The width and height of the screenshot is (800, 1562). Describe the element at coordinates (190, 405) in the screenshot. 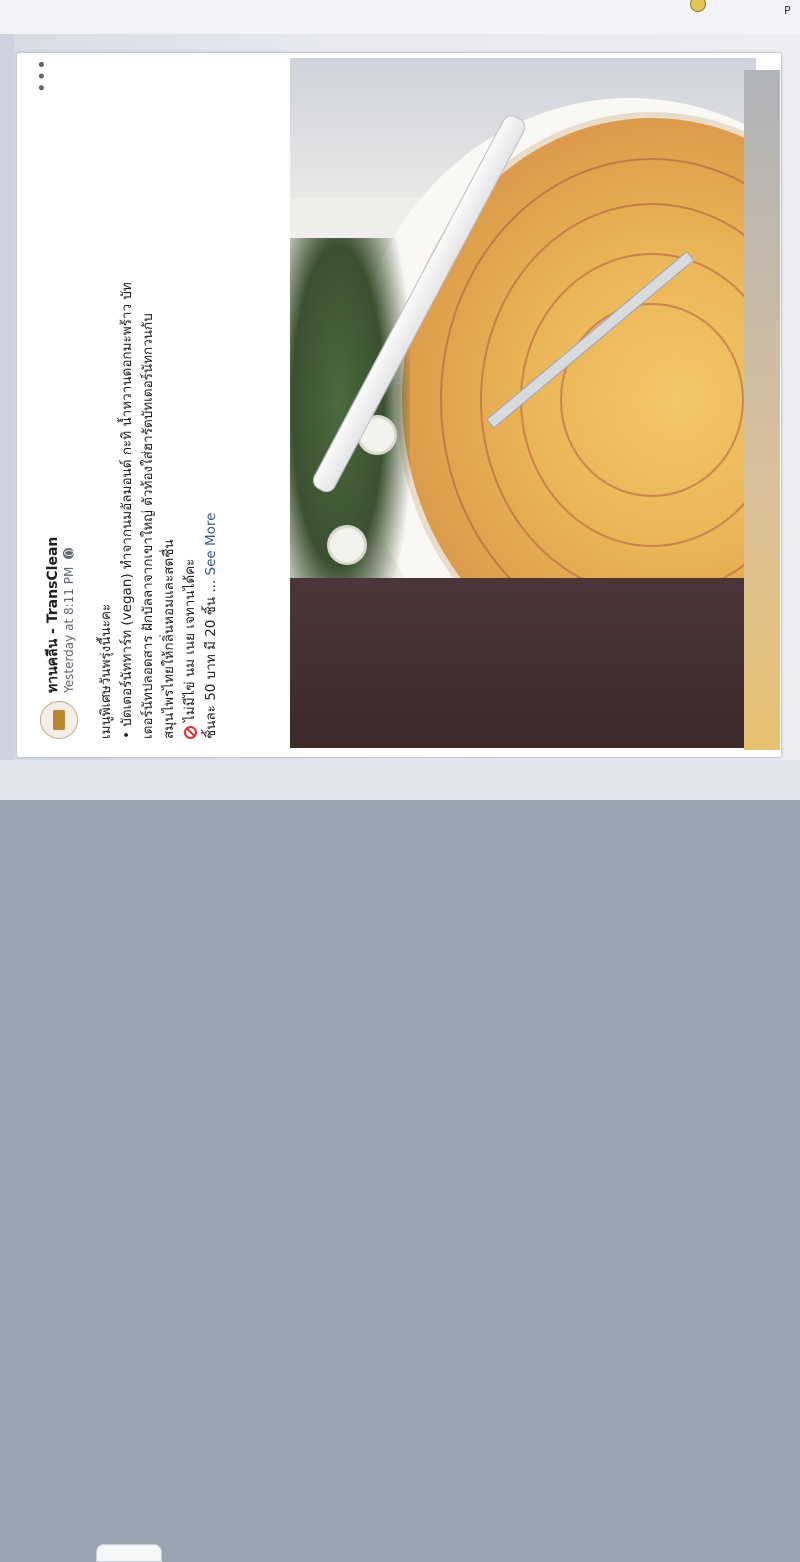

I see `post-line-with-icon: ไม่มีไข่ นม เนย เจทานได้คะ` at that location.